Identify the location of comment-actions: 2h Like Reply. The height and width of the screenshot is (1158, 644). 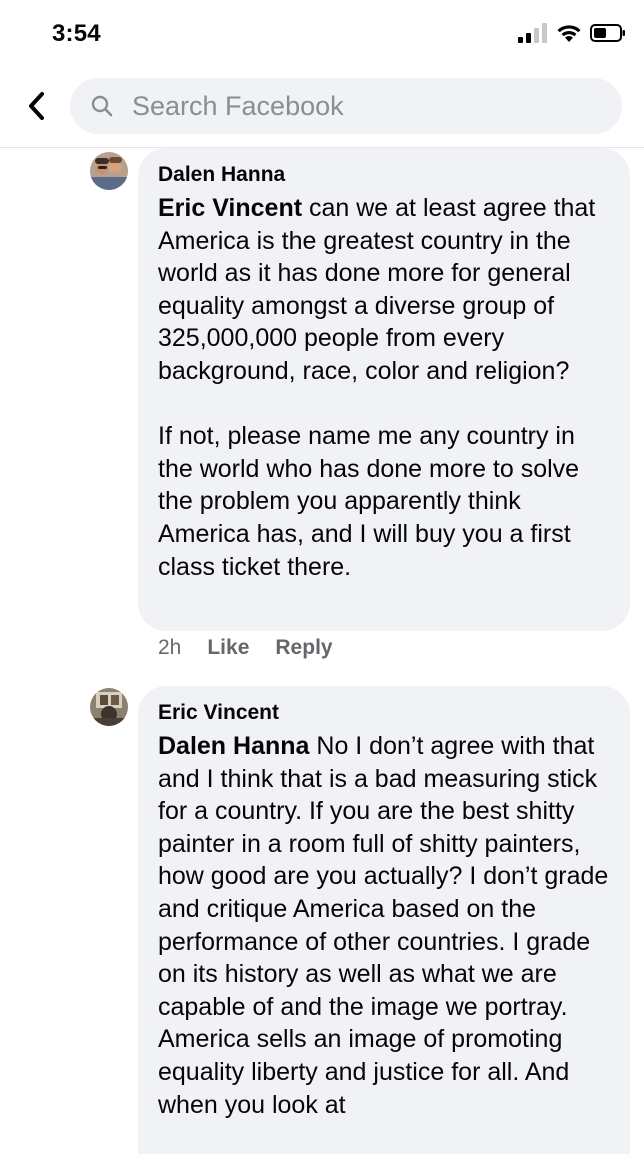
(245, 648).